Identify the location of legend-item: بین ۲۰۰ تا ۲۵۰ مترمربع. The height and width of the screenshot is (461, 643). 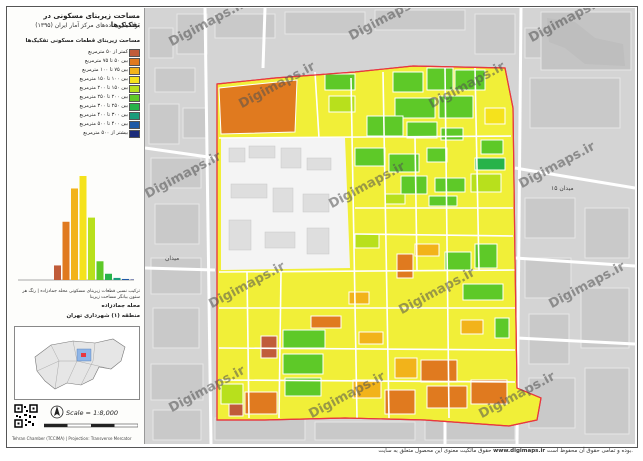
(77, 97).